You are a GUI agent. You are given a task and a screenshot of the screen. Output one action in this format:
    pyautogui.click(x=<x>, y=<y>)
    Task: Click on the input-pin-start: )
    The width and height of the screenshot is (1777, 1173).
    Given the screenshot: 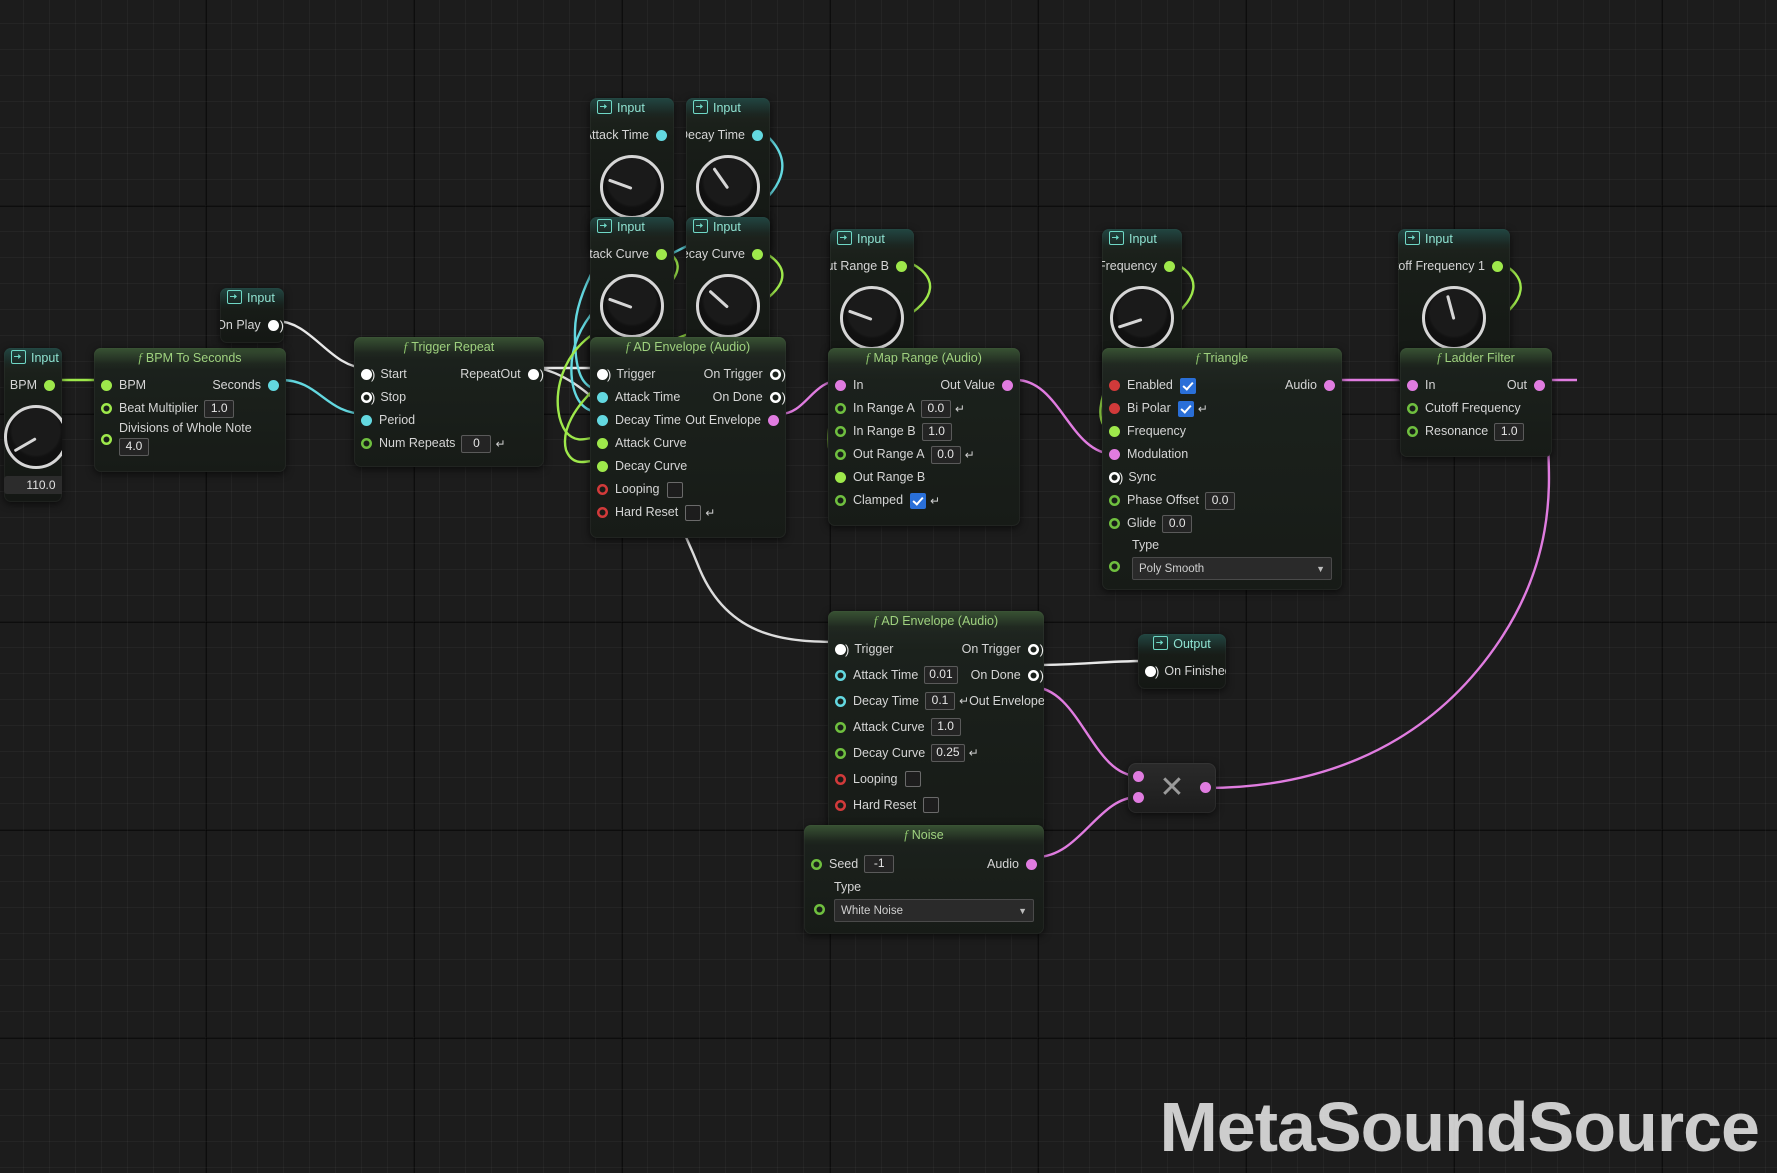 What is the action you would take?
    pyautogui.click(x=367, y=374)
    